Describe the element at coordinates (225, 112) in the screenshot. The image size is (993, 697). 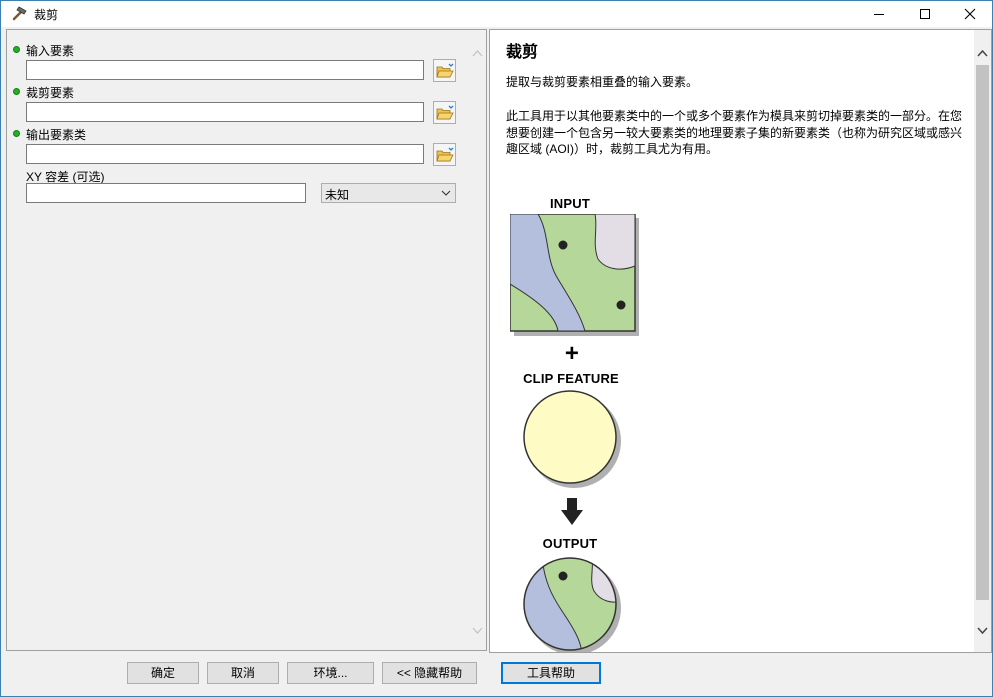
I see `clip-features-field` at that location.